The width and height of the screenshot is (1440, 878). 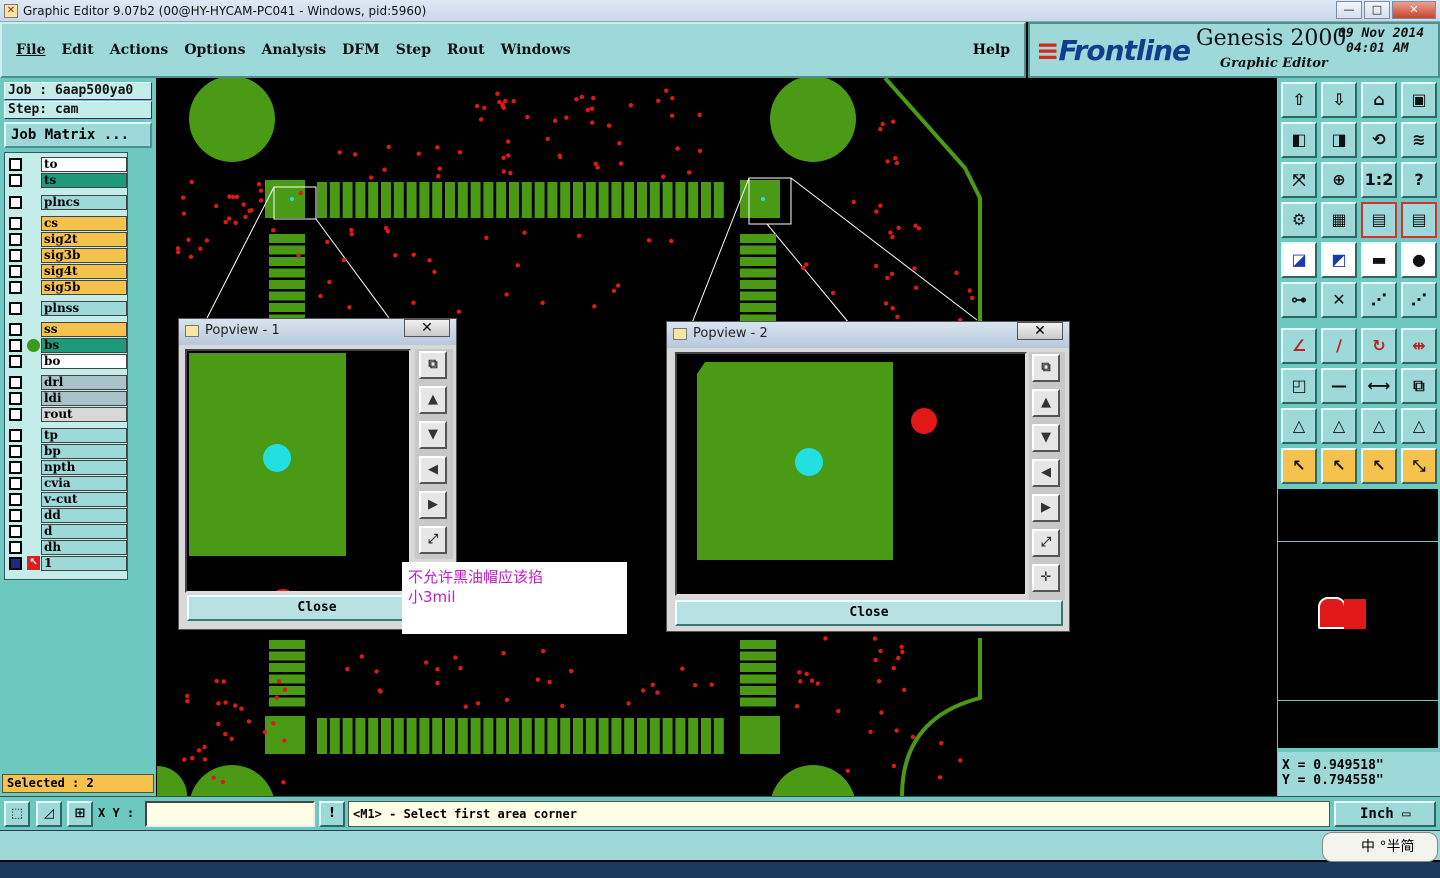 What do you see at coordinates (230, 814) in the screenshot?
I see `xy-input` at bounding box center [230, 814].